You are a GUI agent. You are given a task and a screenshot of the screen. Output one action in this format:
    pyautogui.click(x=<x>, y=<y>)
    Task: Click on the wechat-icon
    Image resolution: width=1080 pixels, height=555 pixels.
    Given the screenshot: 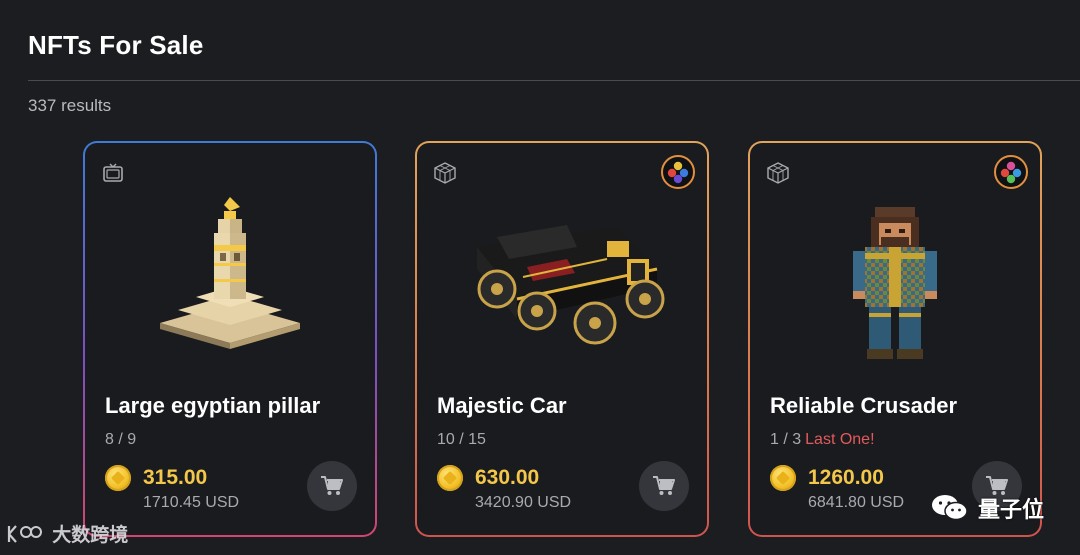 What is the action you would take?
    pyautogui.click(x=950, y=508)
    